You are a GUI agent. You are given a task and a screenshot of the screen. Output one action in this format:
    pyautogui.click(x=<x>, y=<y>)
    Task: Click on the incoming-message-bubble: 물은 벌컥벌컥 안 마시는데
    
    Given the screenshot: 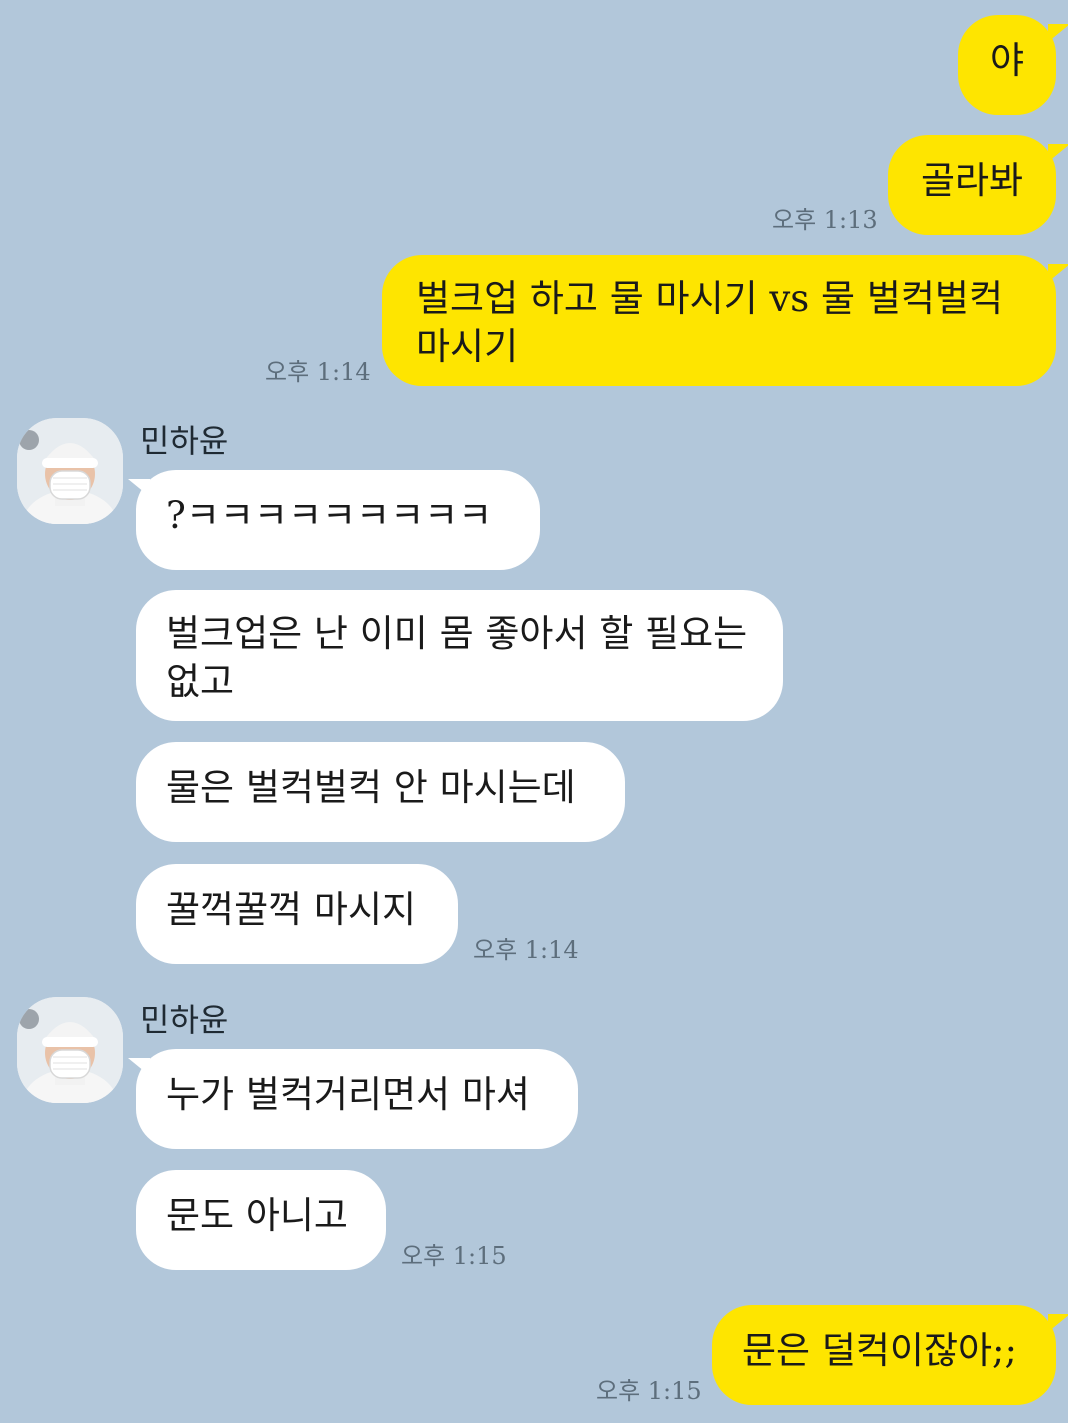 What is the action you would take?
    pyautogui.click(x=380, y=792)
    